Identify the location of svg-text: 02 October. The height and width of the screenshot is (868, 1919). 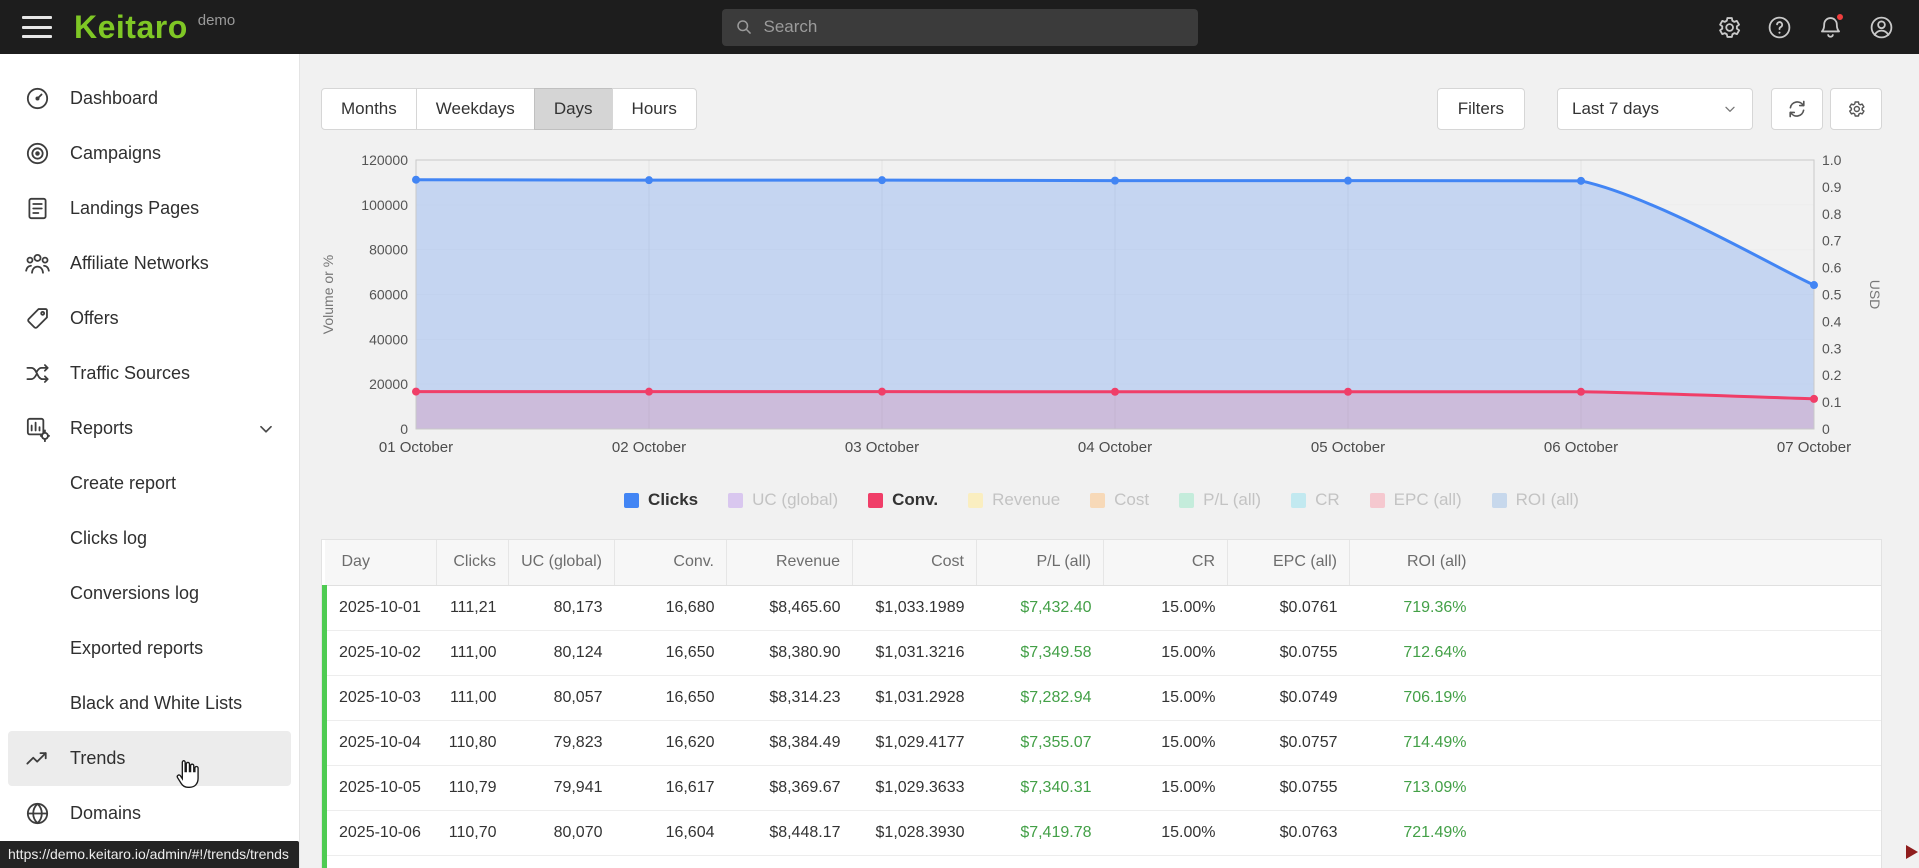
(649, 447).